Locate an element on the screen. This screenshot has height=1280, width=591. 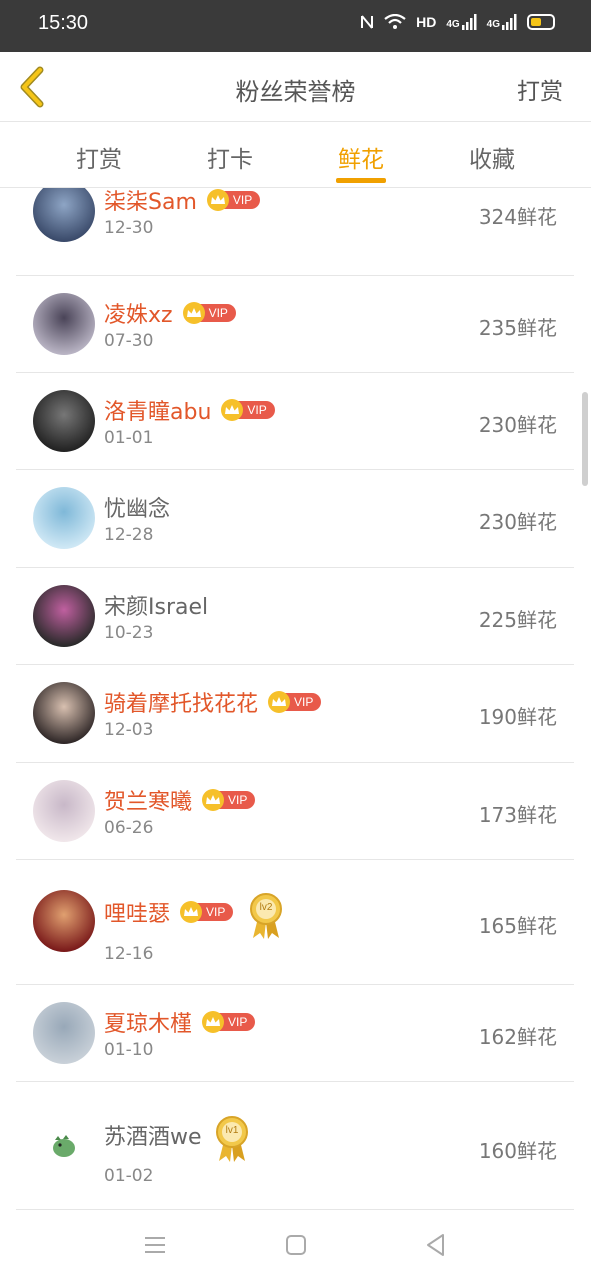
battery-icon is located at coordinates (541, 22).